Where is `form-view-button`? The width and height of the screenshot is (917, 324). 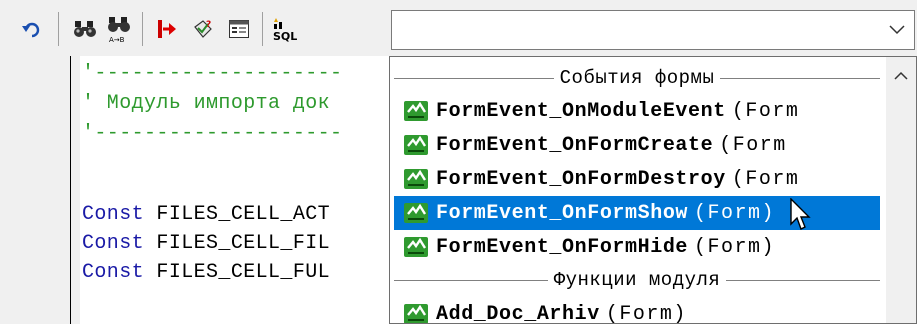 form-view-button is located at coordinates (239, 29).